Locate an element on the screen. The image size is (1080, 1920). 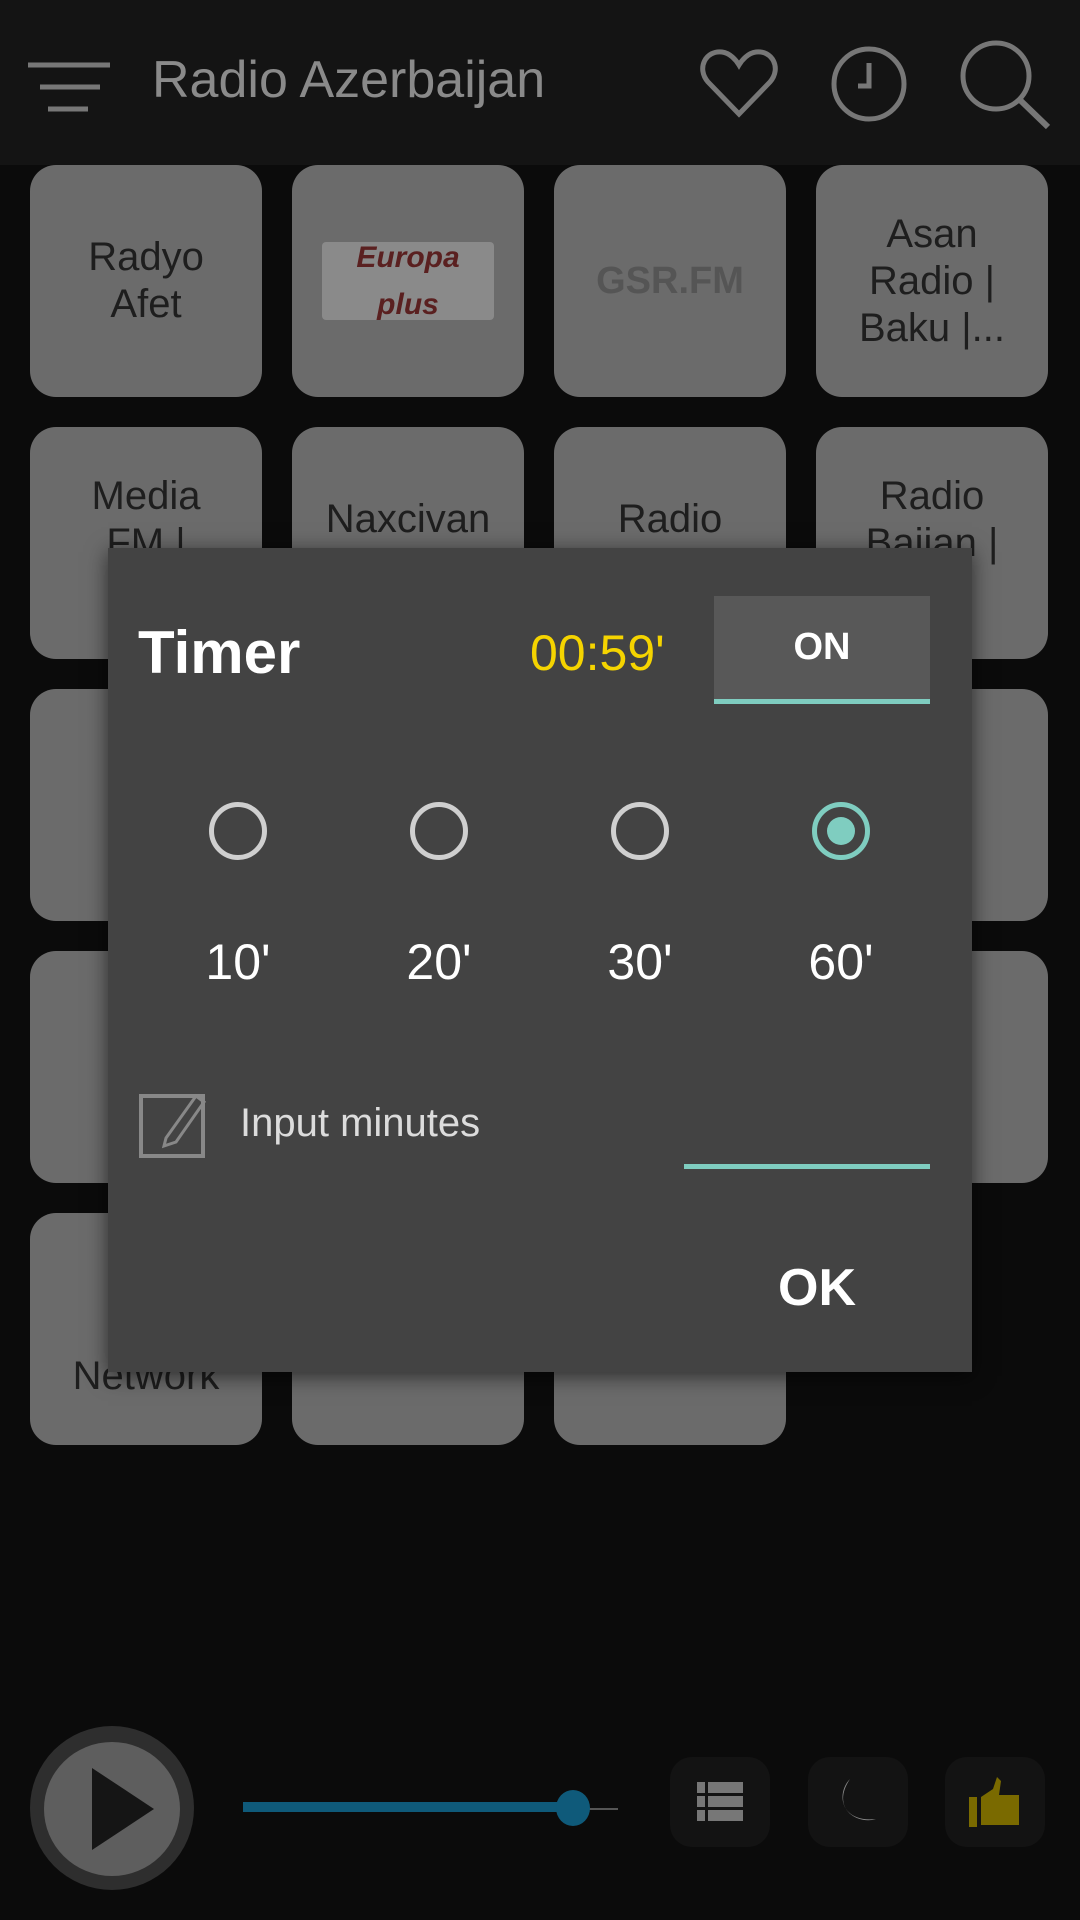
list-icon is located at coordinates (720, 1801).